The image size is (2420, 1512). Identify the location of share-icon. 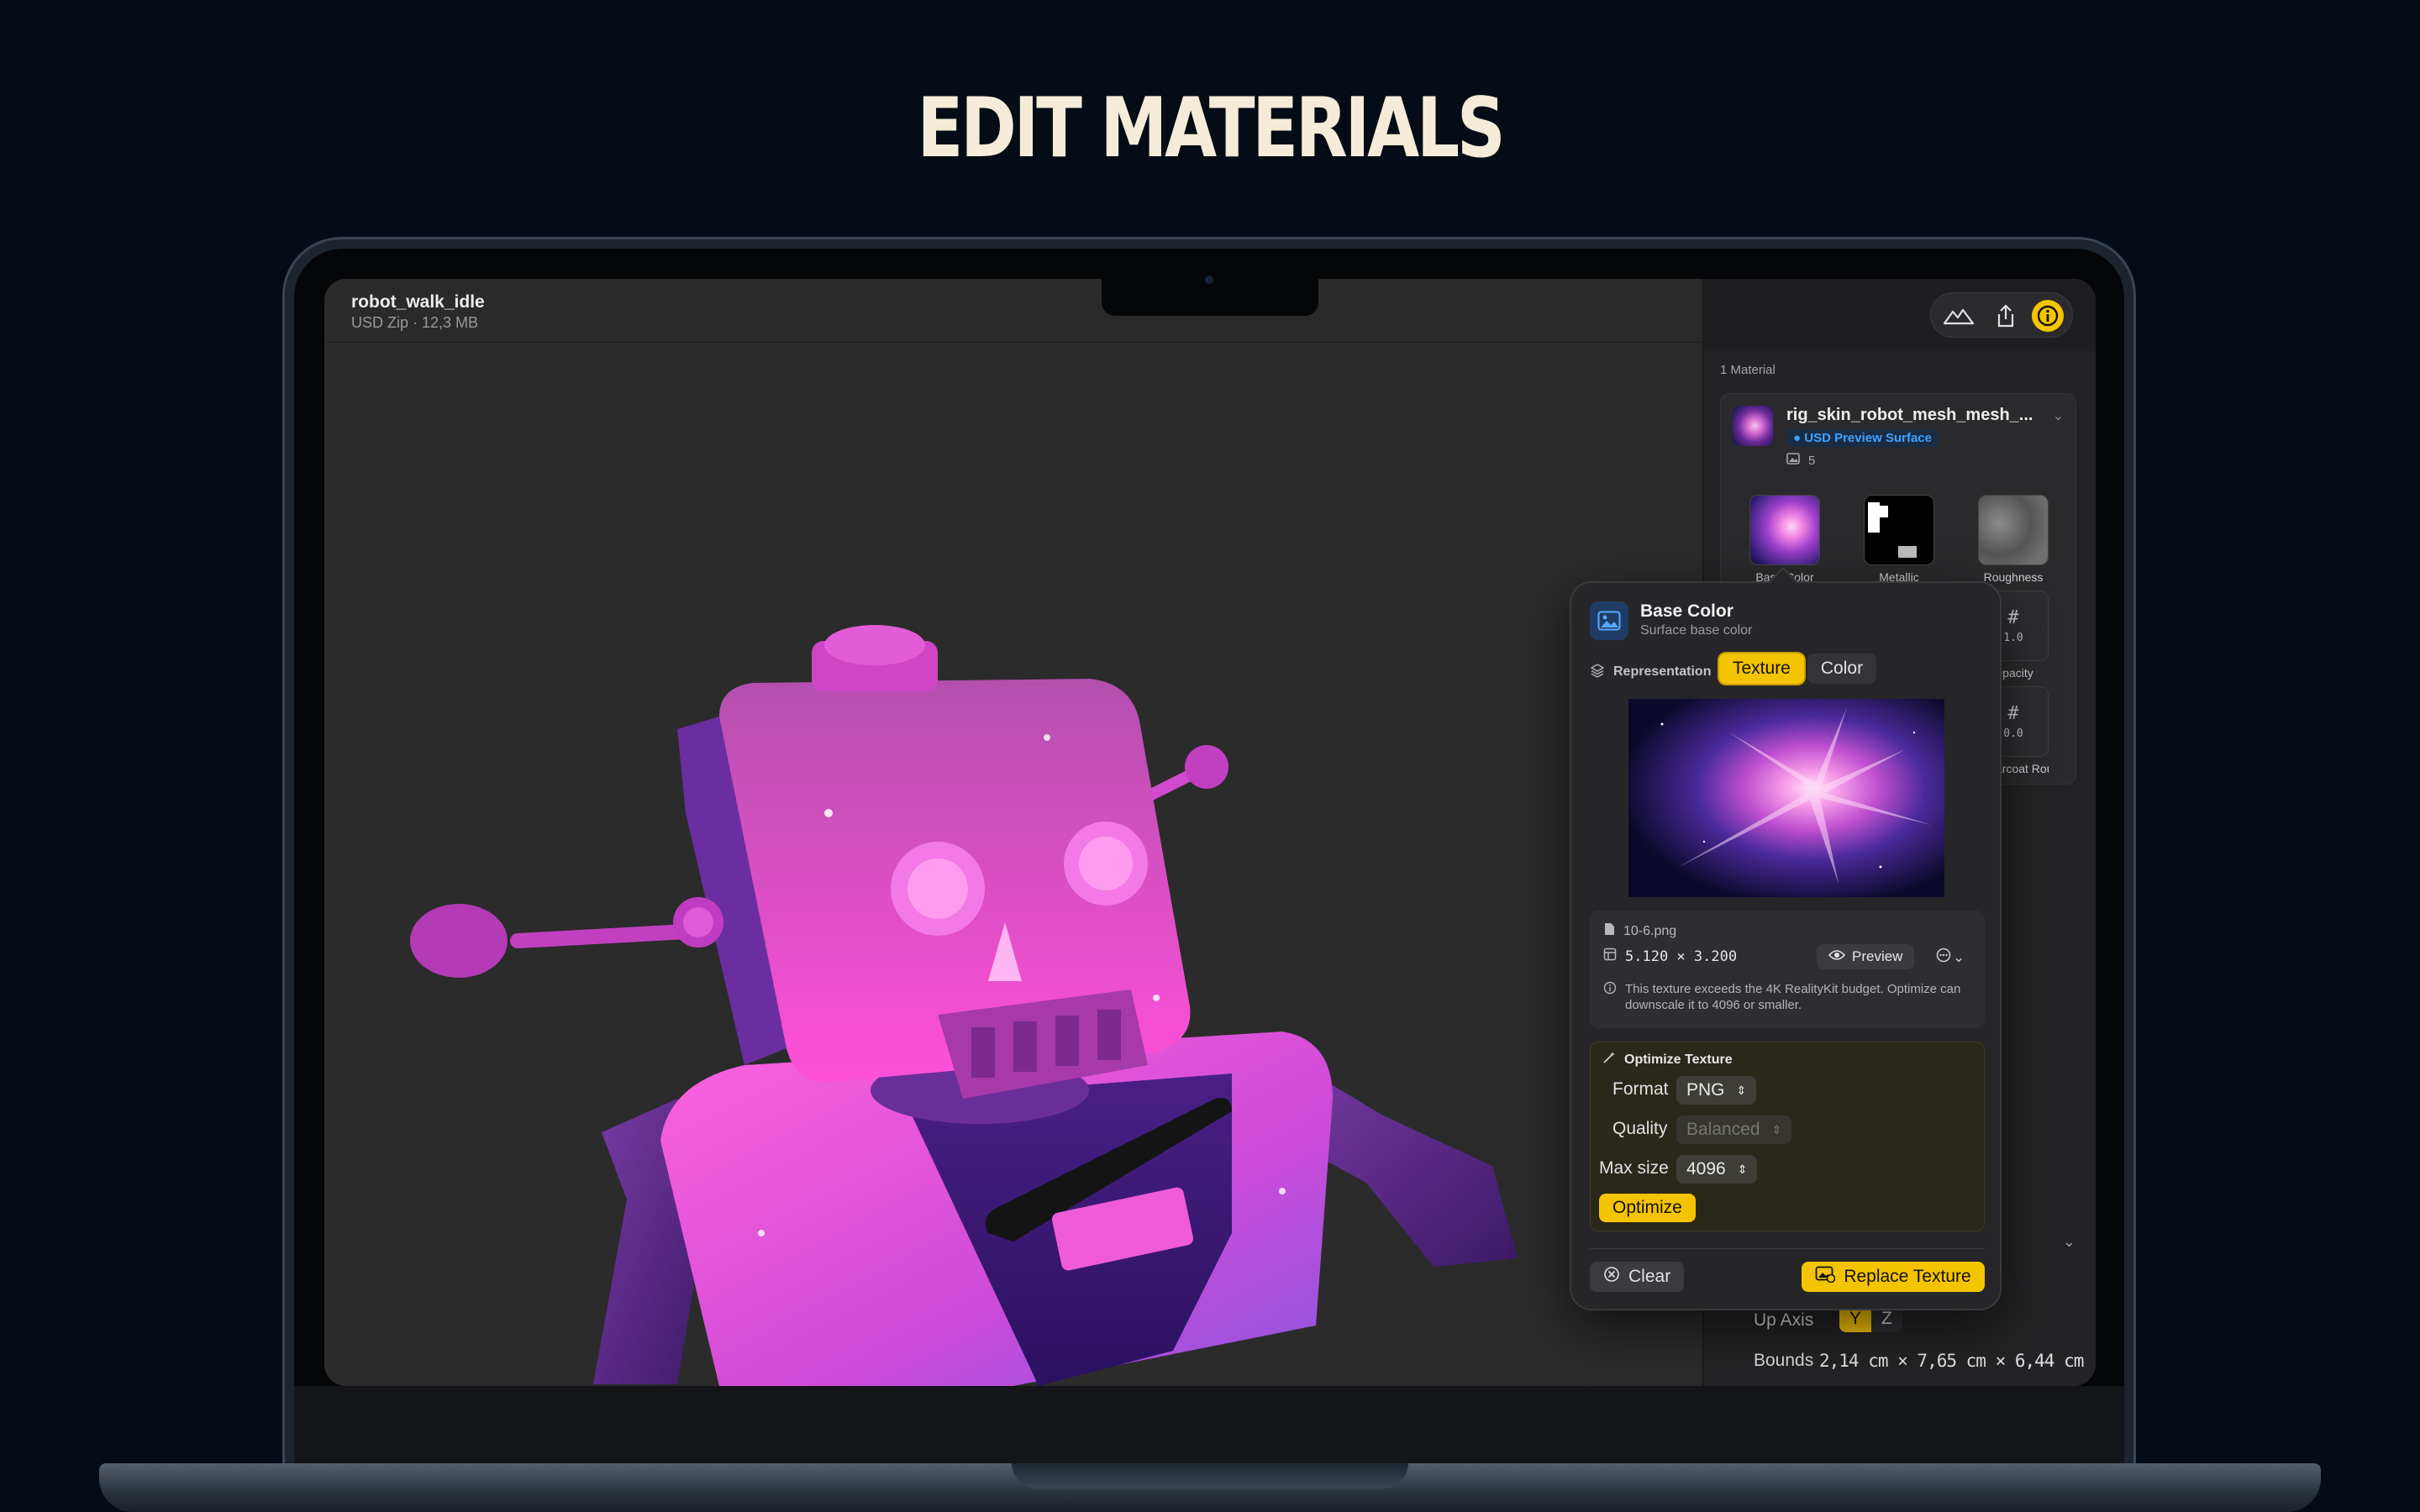
(2006, 316).